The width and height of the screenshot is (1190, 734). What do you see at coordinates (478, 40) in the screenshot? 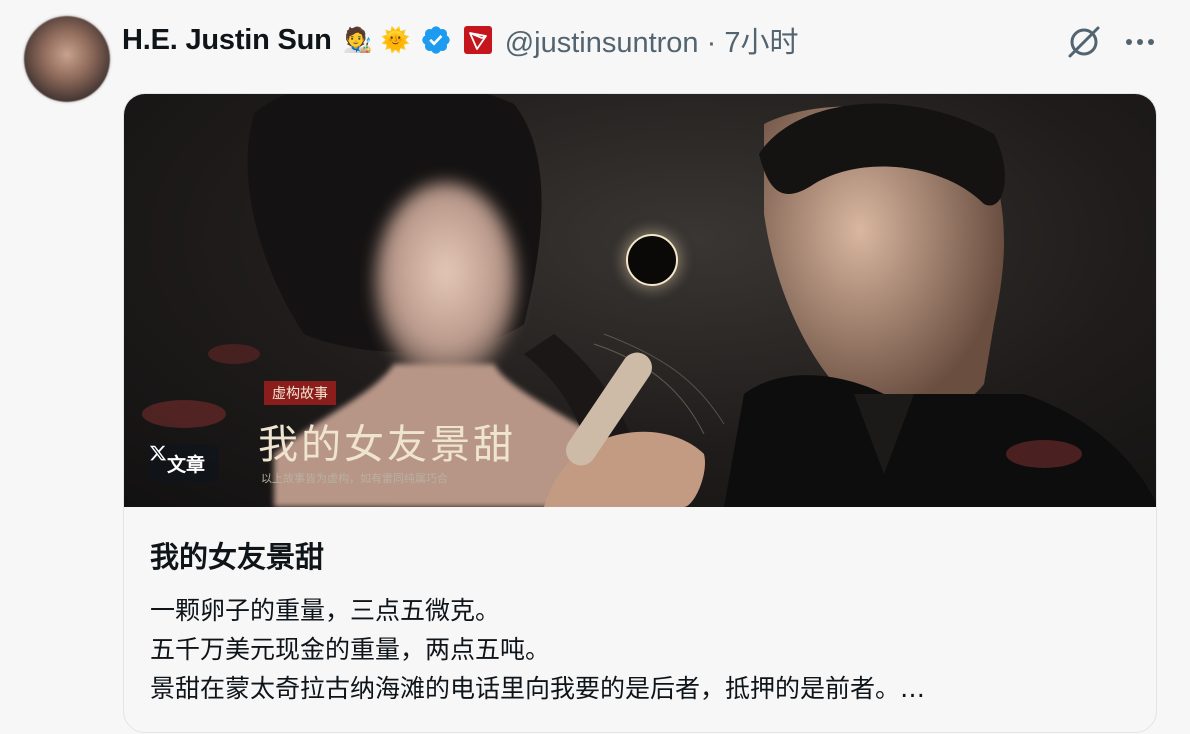
I see `tron-badge-icon` at bounding box center [478, 40].